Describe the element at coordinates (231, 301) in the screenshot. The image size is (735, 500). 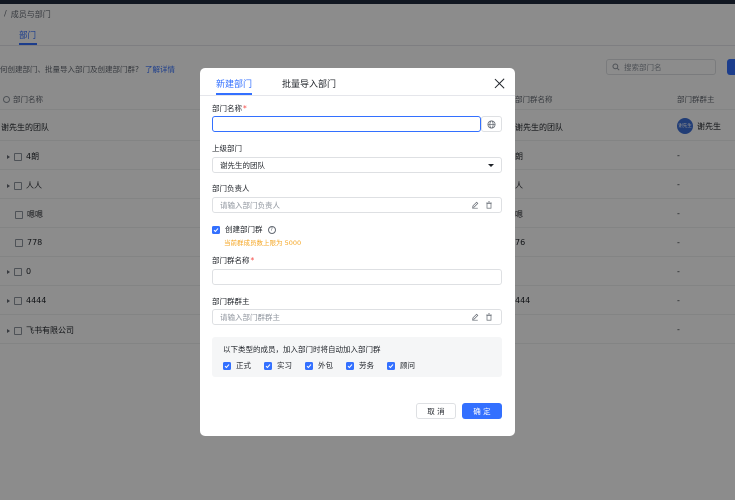
I see `group-owner-label: 部门群群主` at that location.